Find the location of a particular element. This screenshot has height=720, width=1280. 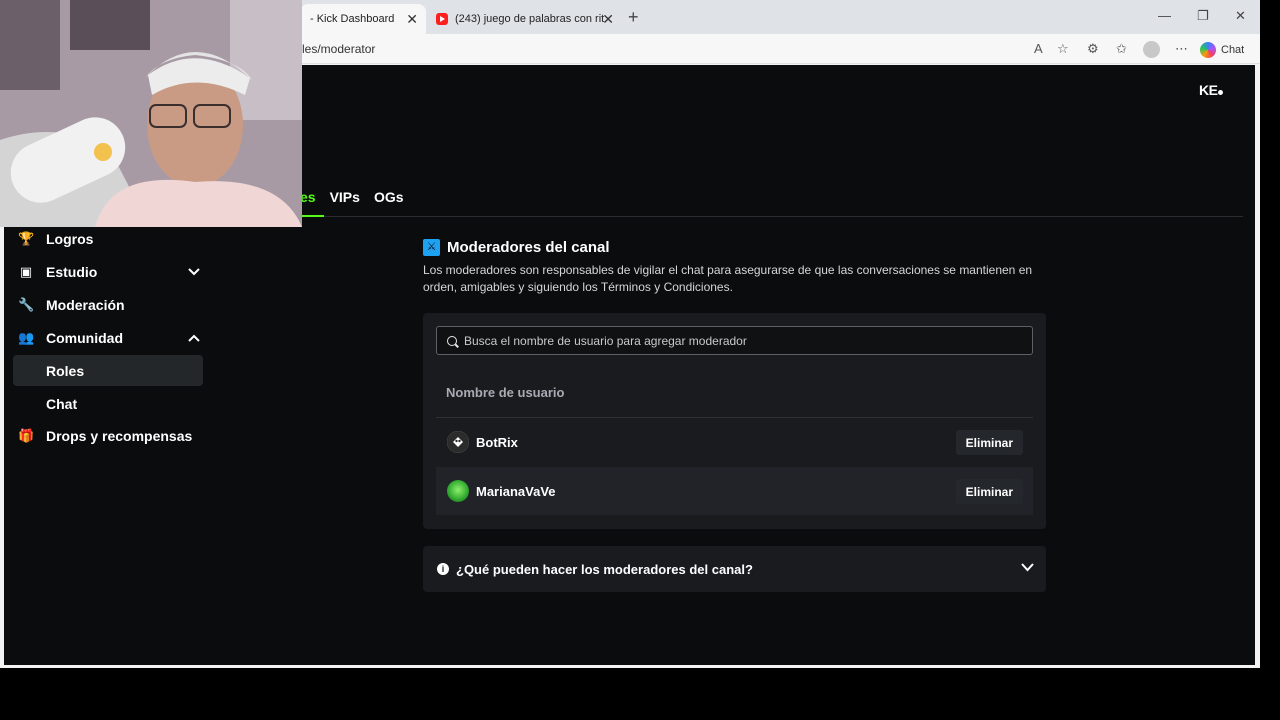

star-icon: ☆ is located at coordinates (1063, 49).